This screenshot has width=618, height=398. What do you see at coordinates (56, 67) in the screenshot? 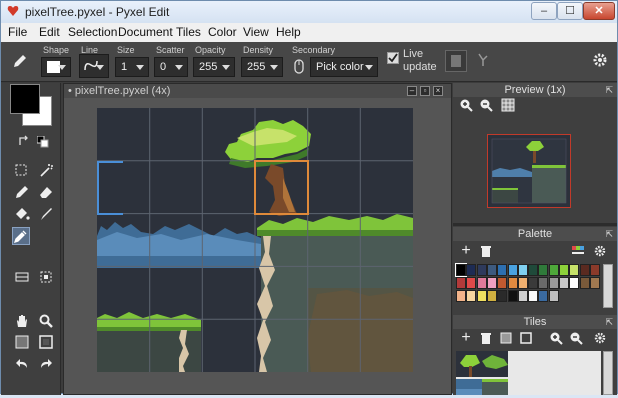
I see `shape-select` at bounding box center [56, 67].